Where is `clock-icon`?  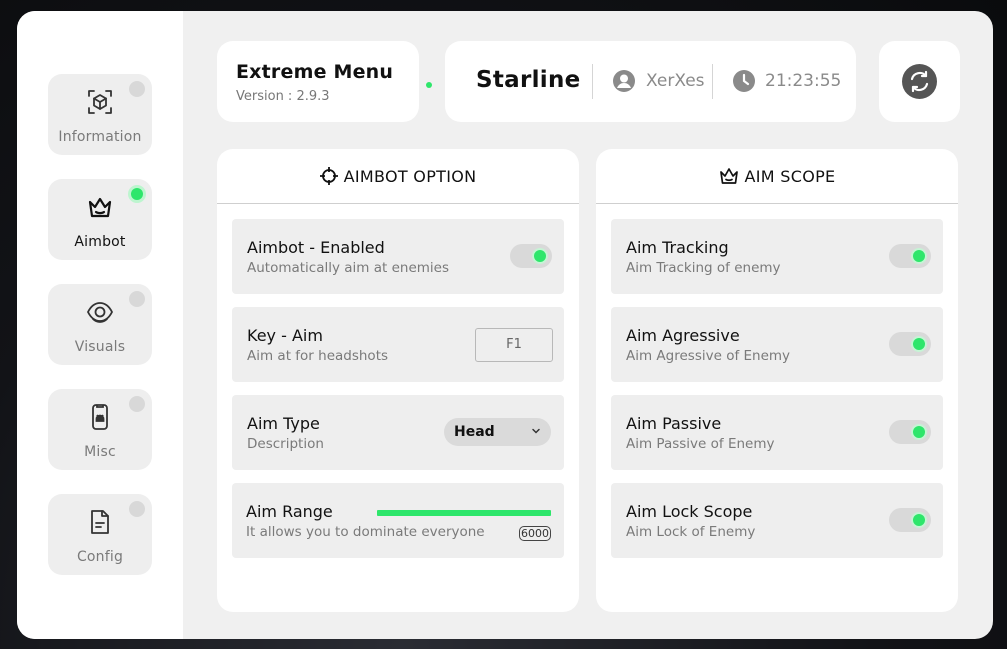 clock-icon is located at coordinates (744, 81).